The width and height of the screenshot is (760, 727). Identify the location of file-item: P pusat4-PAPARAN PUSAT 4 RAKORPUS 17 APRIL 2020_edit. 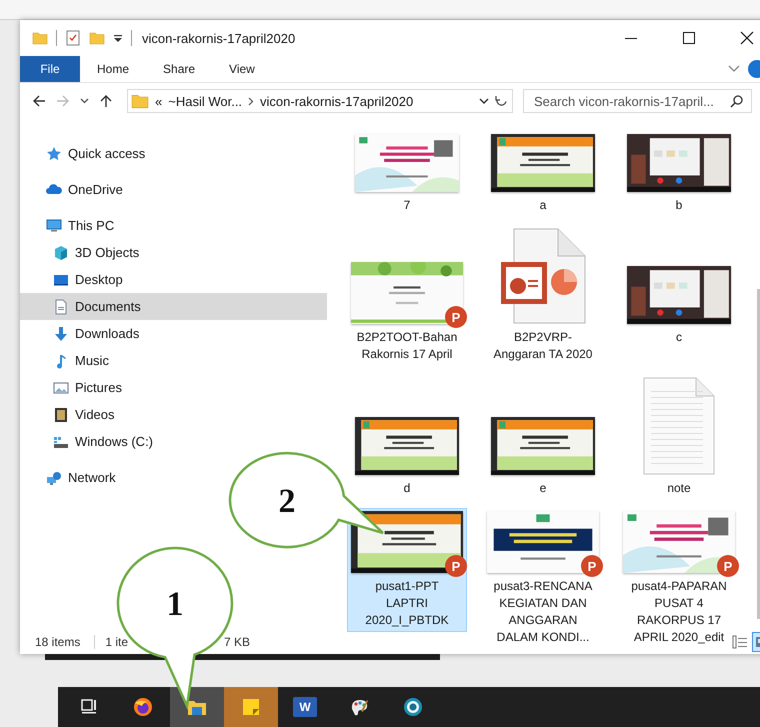
(679, 578).